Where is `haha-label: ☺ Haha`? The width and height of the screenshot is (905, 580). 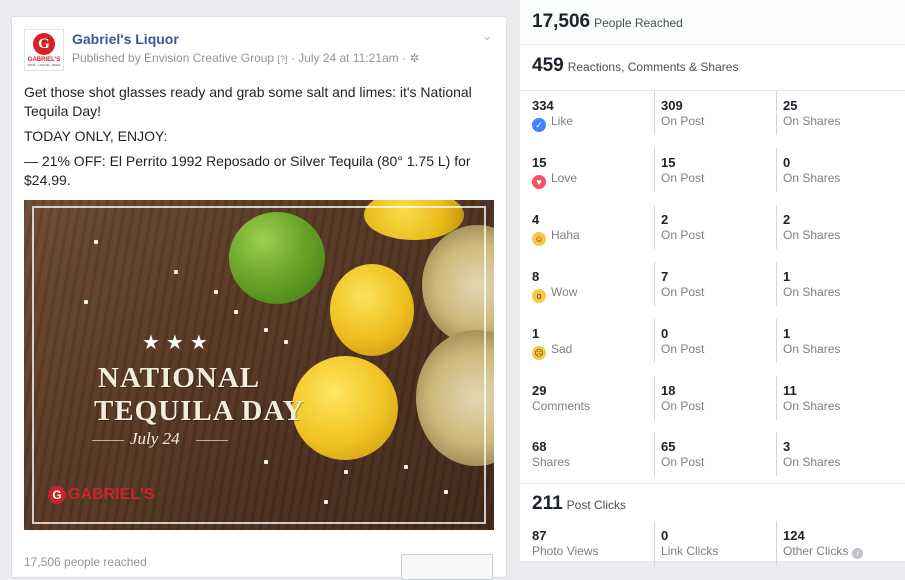
haha-label: ☺ Haha is located at coordinates (592, 237).